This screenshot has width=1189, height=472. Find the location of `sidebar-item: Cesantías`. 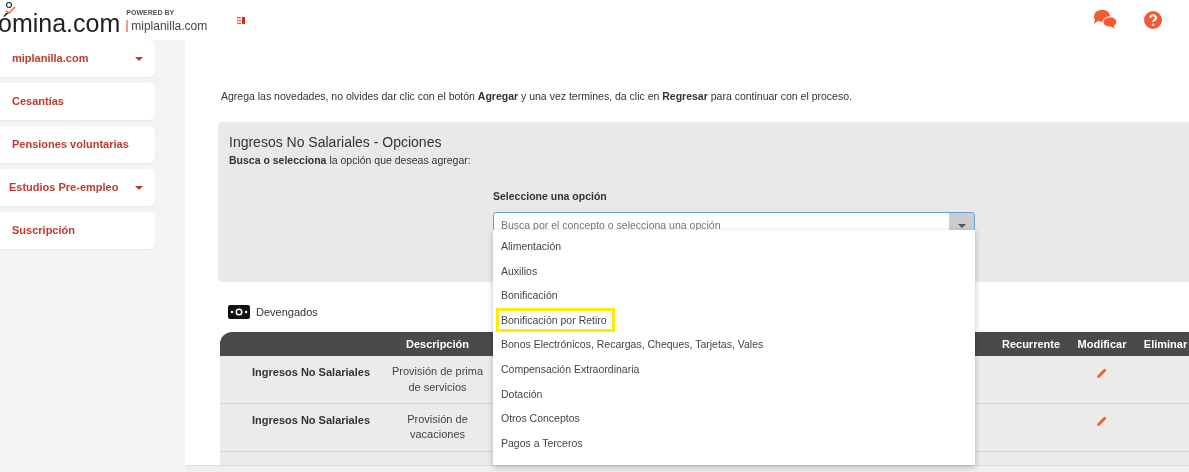

sidebar-item: Cesantías is located at coordinates (77, 101).